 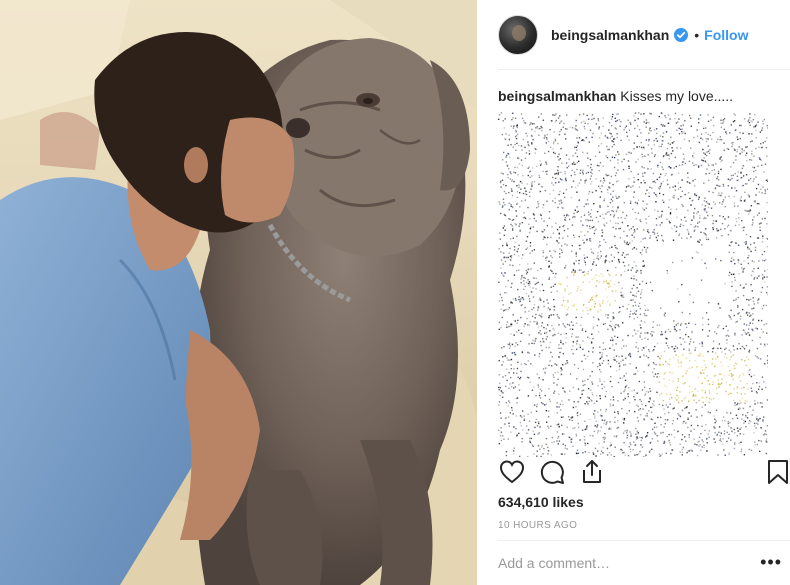 What do you see at coordinates (552, 472) in the screenshot?
I see `comment-icon` at bounding box center [552, 472].